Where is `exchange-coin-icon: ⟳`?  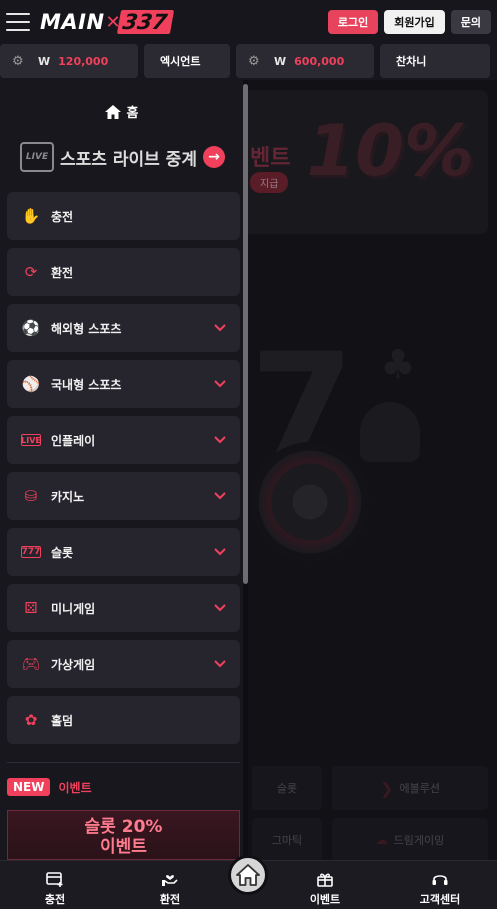
exchange-coin-icon: ⟳ is located at coordinates (31, 272).